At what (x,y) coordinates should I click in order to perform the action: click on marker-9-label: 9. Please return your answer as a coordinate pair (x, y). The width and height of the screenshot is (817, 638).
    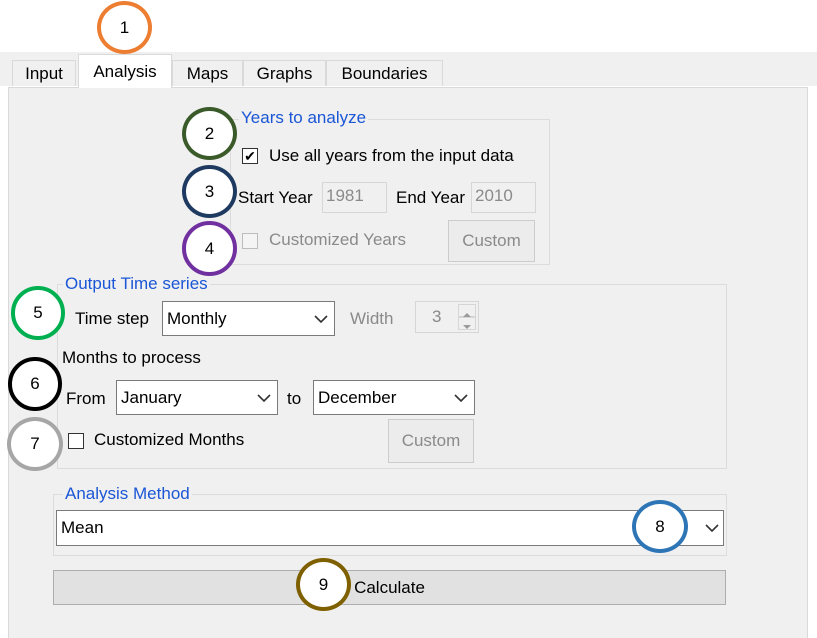
    Looking at the image, I should click on (323, 584).